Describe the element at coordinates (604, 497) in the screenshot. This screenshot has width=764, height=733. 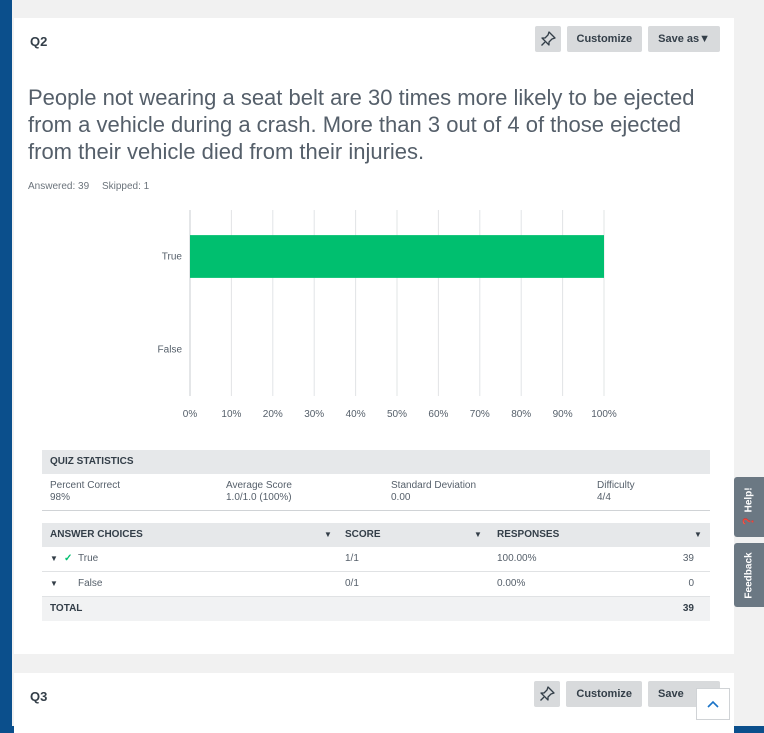
I see `stat-value: 4/4` at that location.